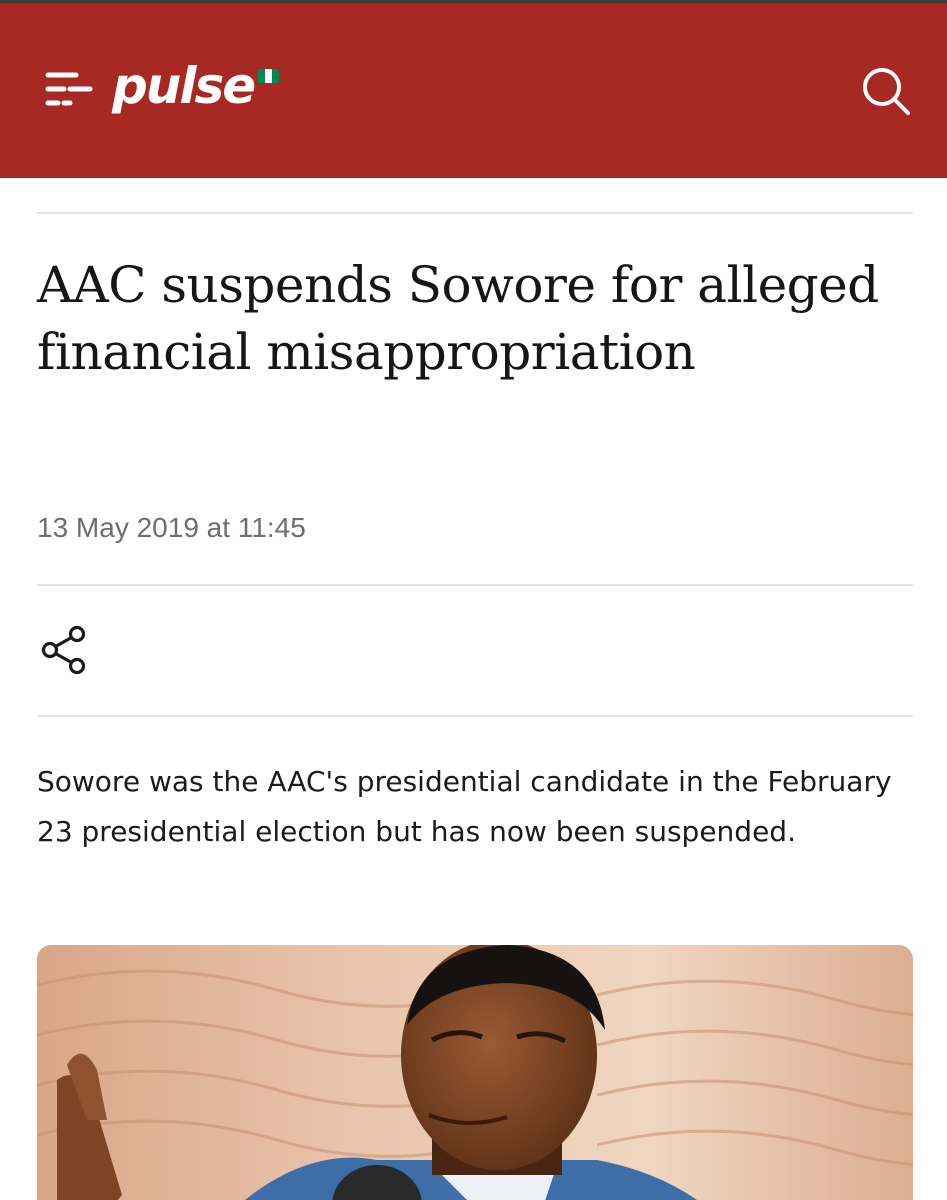 Image resolution: width=947 pixels, height=1200 pixels. Describe the element at coordinates (475, 213) in the screenshot. I see `divider-top` at that location.